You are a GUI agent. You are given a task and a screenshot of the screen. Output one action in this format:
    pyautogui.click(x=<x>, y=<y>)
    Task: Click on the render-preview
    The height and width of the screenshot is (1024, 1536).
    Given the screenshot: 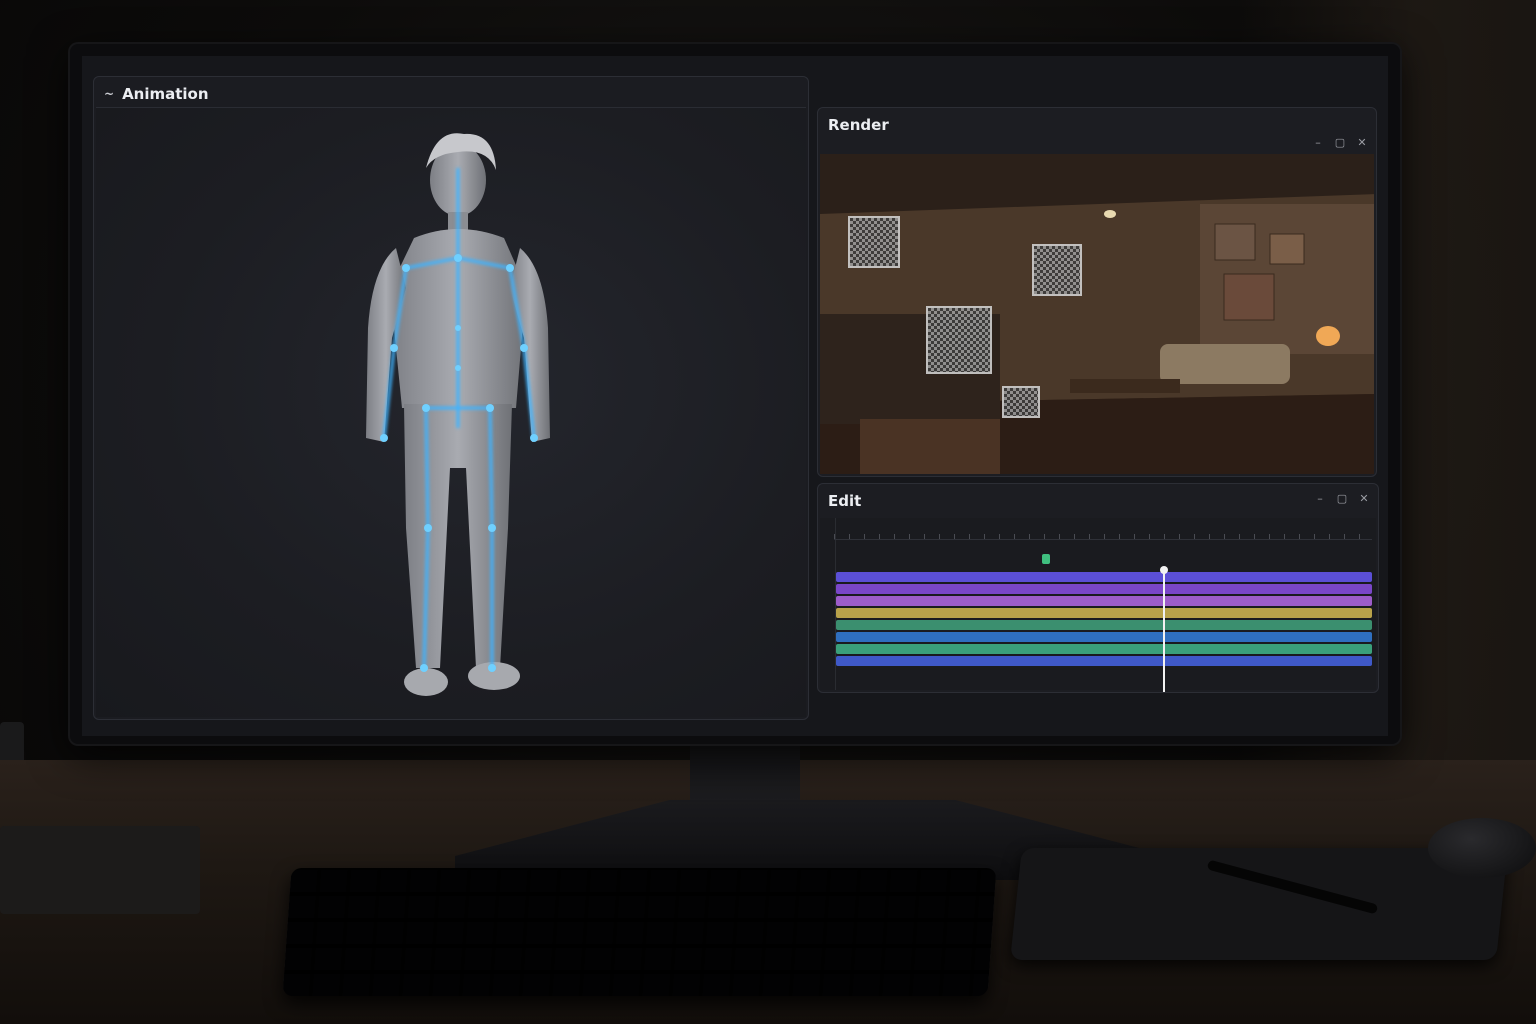 What is the action you would take?
    pyautogui.click(x=1097, y=314)
    